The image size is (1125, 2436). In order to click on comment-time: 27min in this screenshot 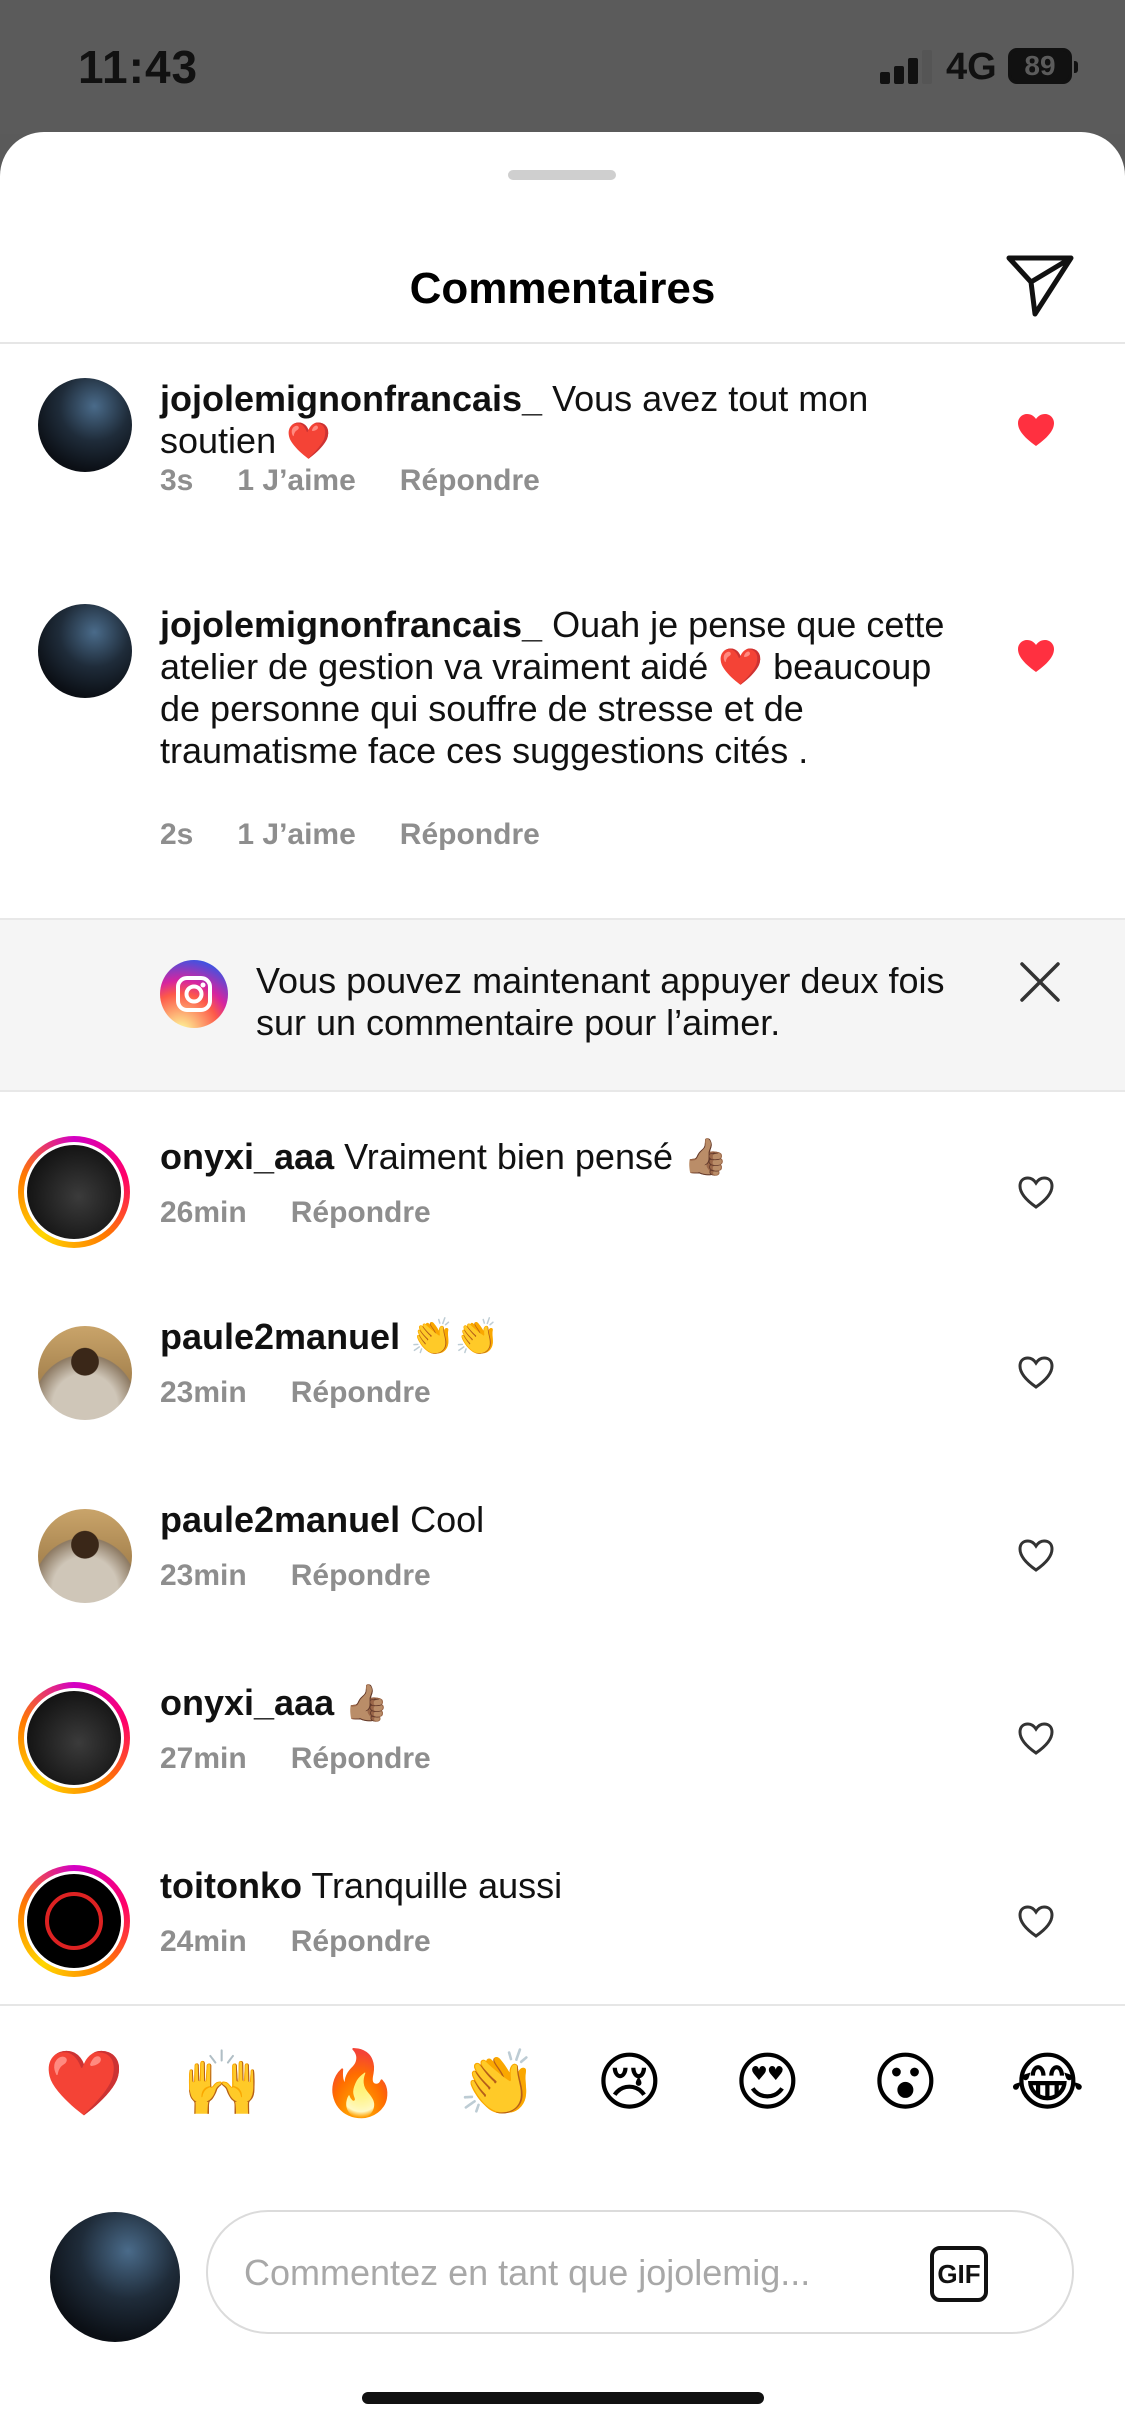, I will do `click(203, 1758)`.